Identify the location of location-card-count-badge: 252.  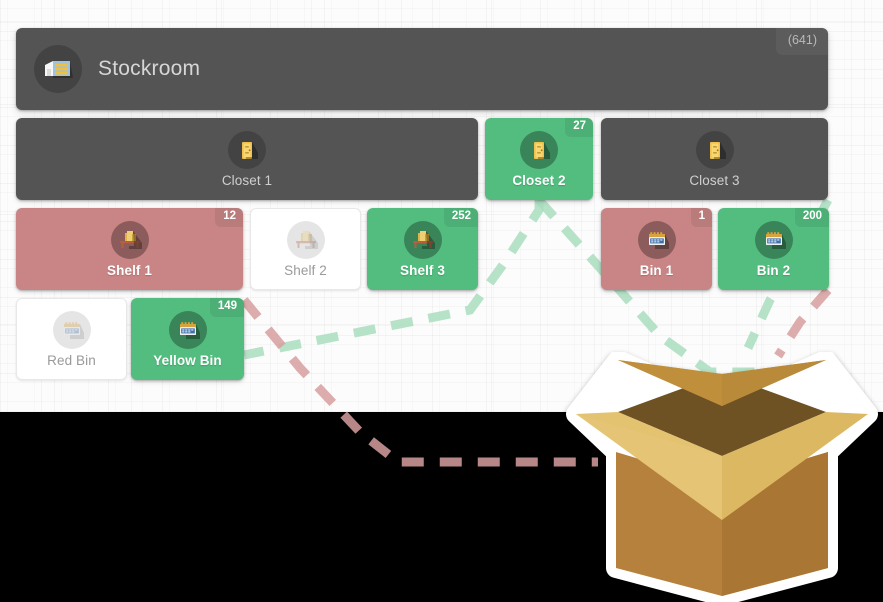
(460, 217).